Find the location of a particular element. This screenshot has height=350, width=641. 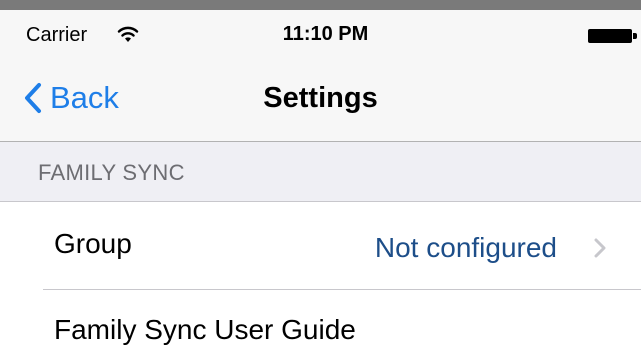

user-guide-row-label: Family Sync User Guide is located at coordinates (205, 329).